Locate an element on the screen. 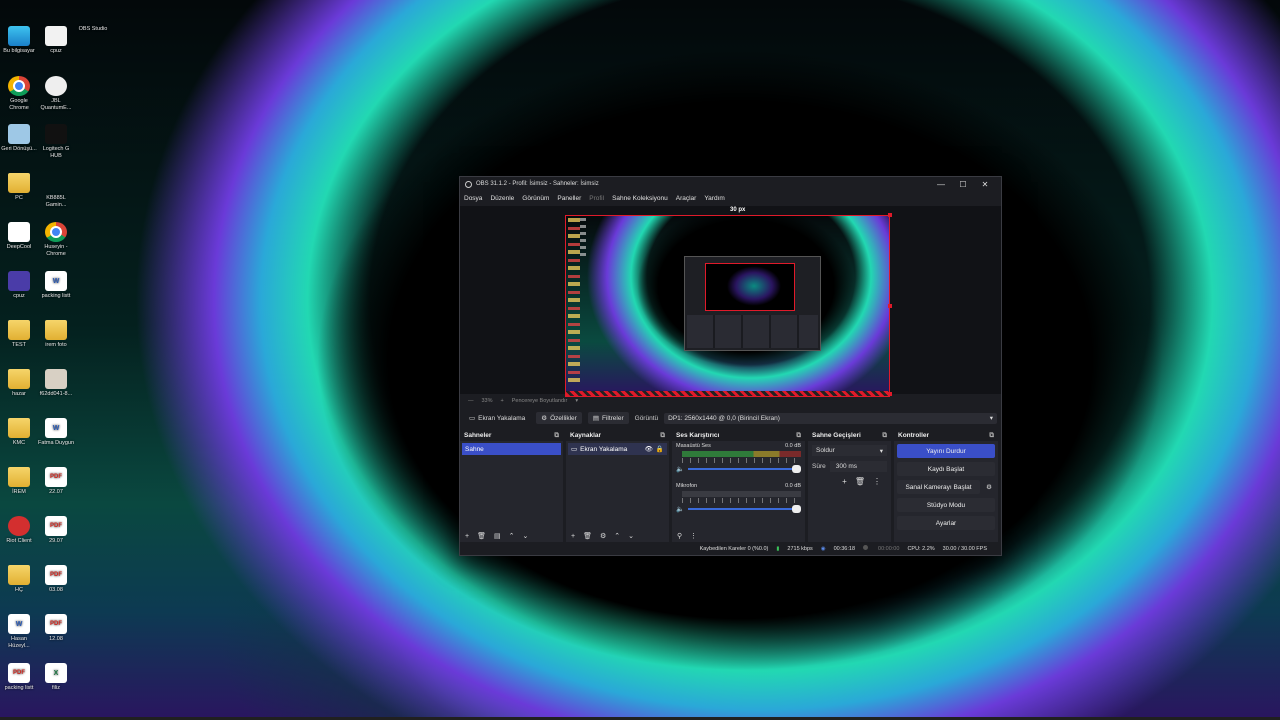 The height and width of the screenshot is (720, 1280). desktop-icon: PC is located at coordinates (19, 187).